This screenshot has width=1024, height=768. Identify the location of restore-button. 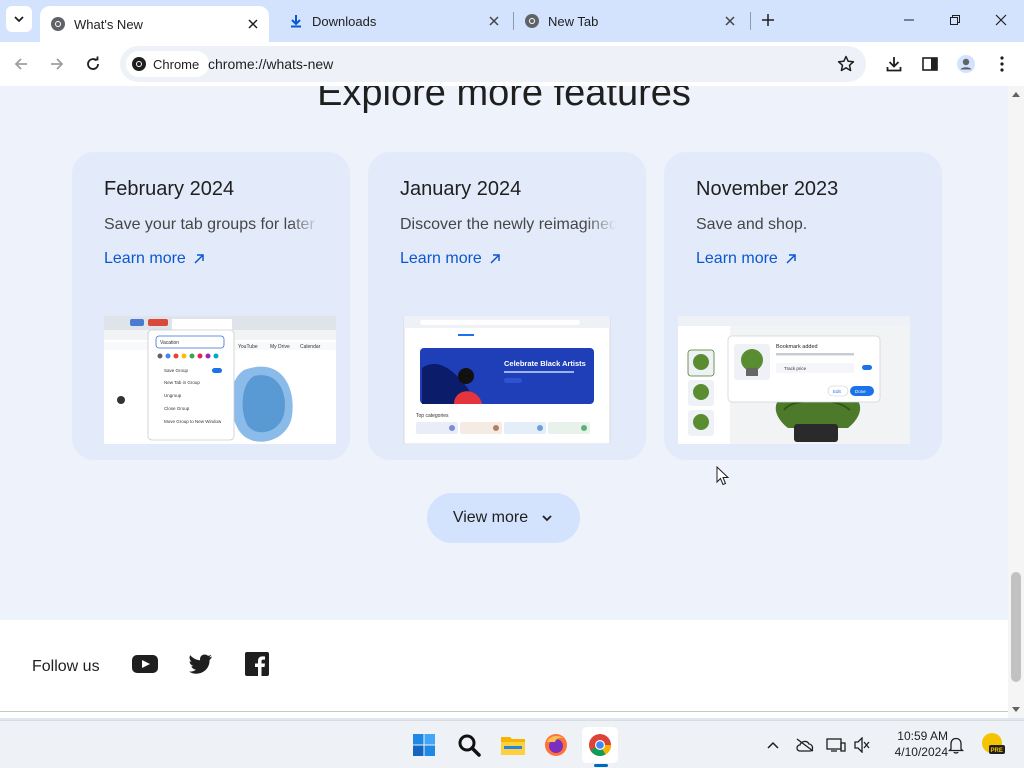
(955, 20).